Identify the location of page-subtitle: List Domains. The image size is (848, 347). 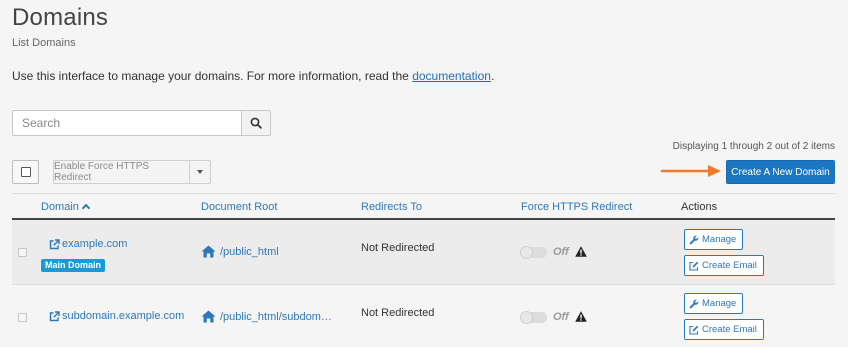
(44, 43).